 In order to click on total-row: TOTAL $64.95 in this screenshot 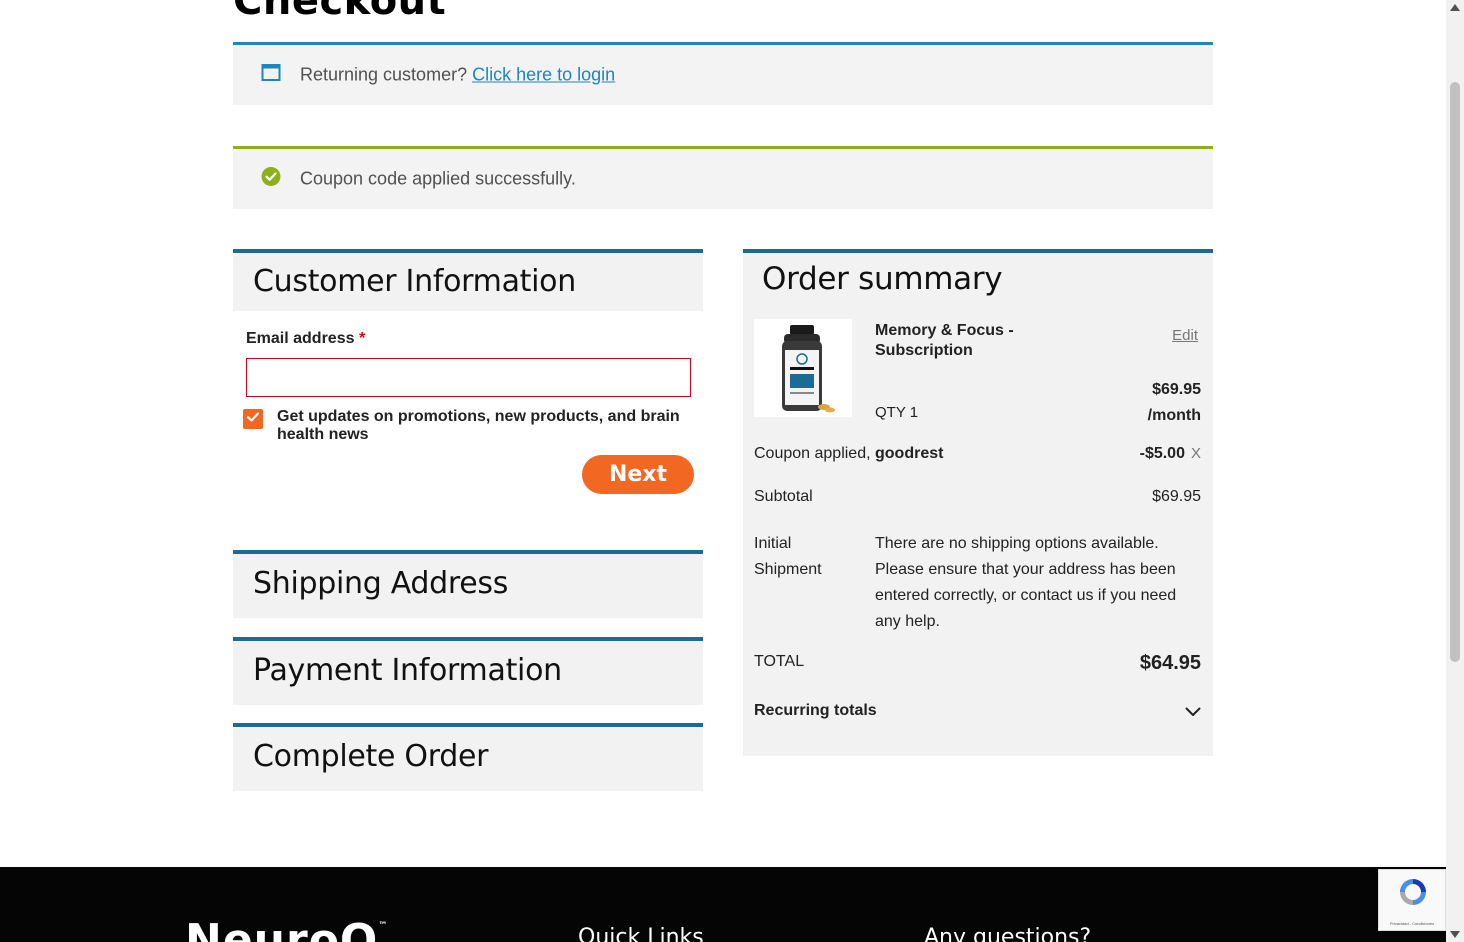, I will do `click(977, 663)`.